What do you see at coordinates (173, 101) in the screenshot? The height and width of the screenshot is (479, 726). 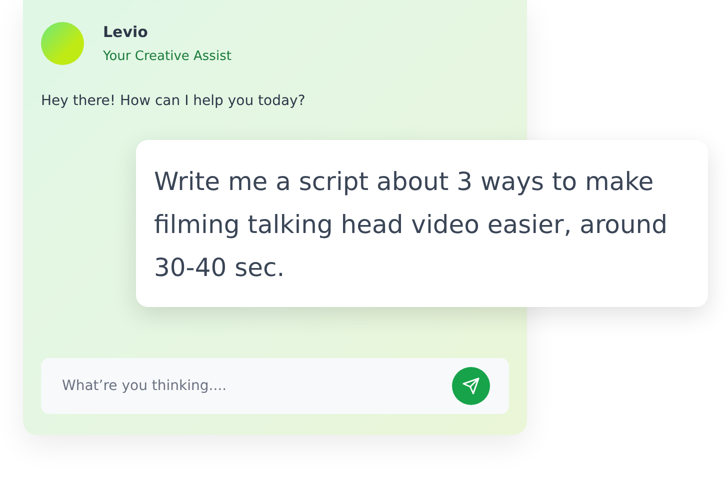 I see `assistant-message: Hey there! How can I help you today?` at bounding box center [173, 101].